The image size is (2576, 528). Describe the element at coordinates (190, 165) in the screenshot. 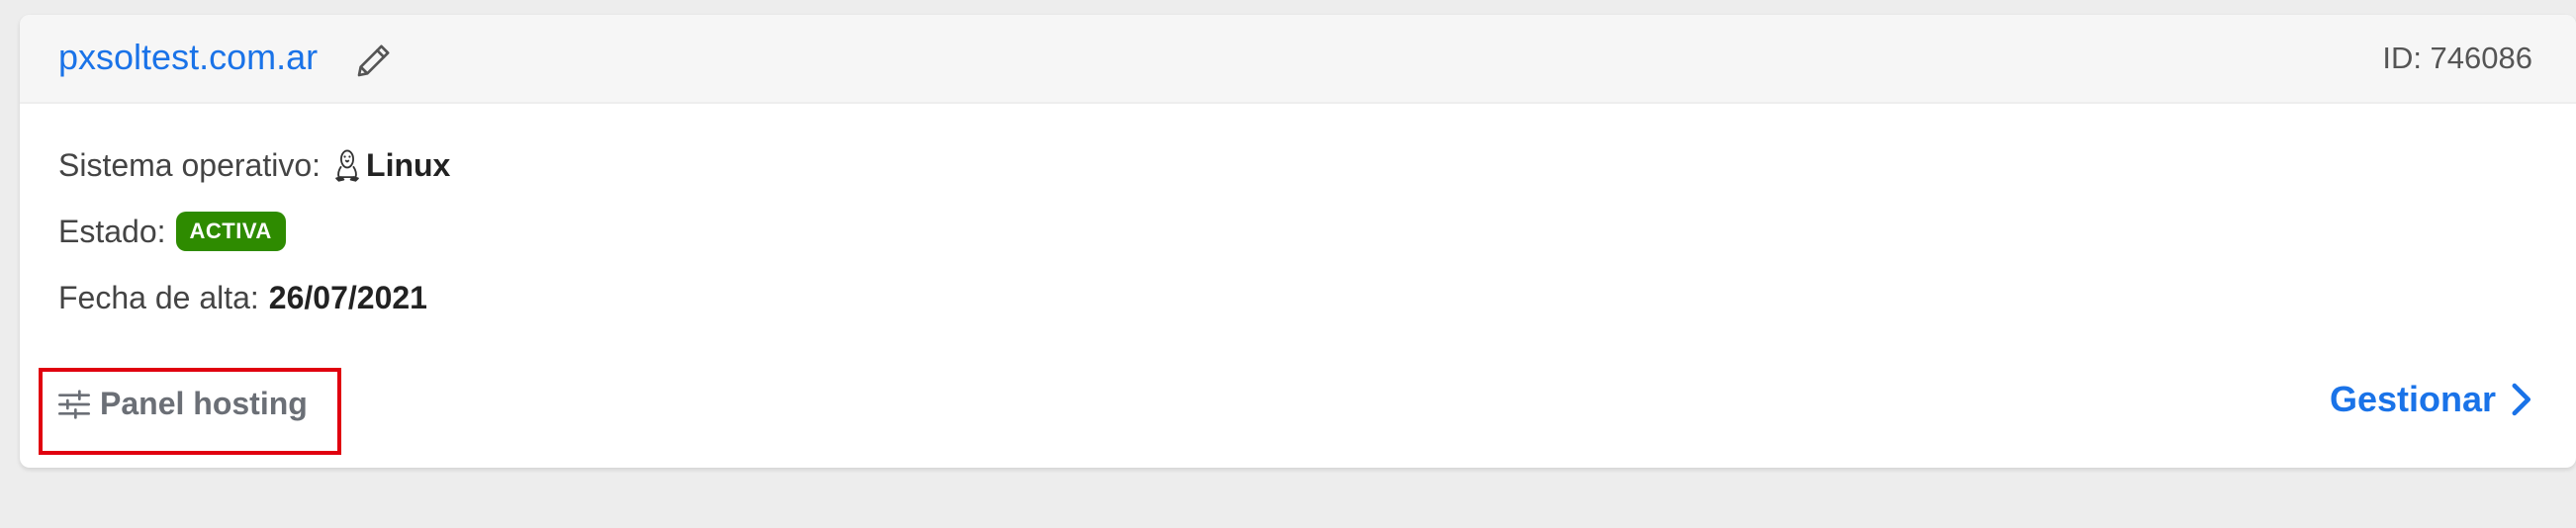

I see `os-label: Sistema operativo:` at that location.